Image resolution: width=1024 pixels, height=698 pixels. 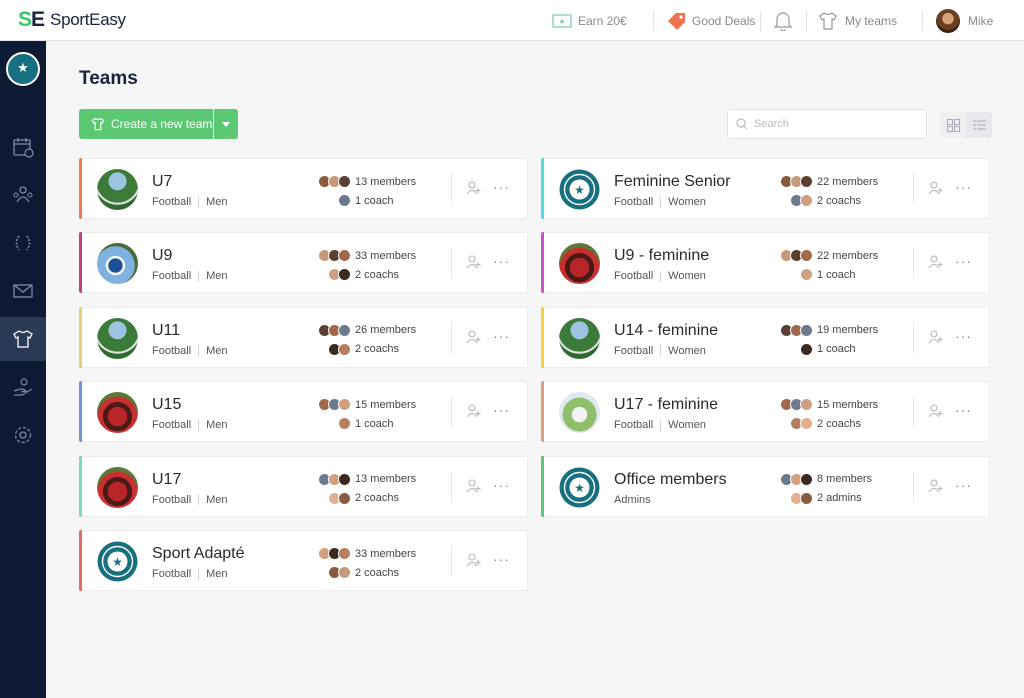 What do you see at coordinates (23, 195) in the screenshot?
I see `members-icon` at bounding box center [23, 195].